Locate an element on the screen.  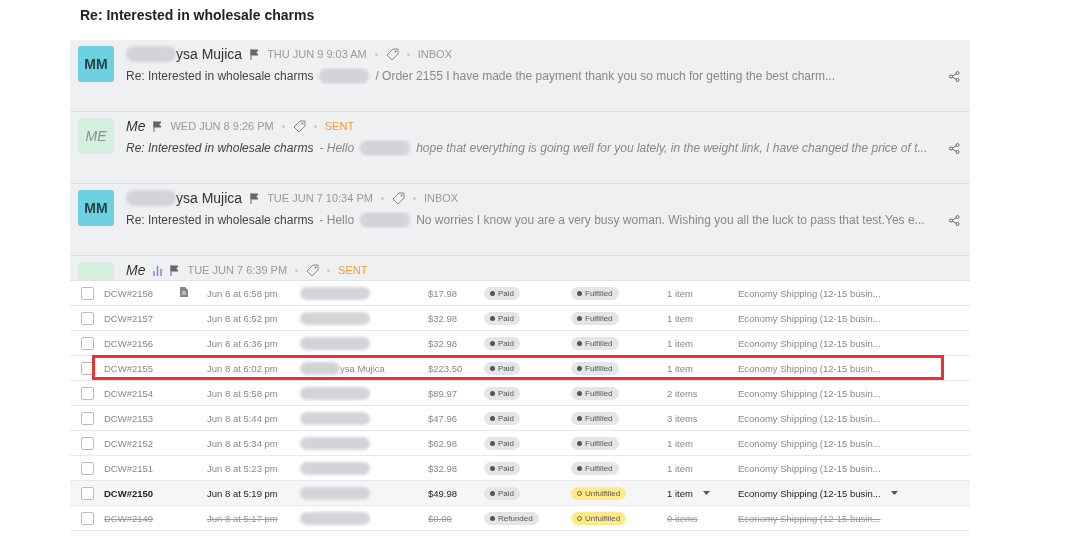
order-date: Jun 8 at 5:58 pm is located at coordinates (243, 393).